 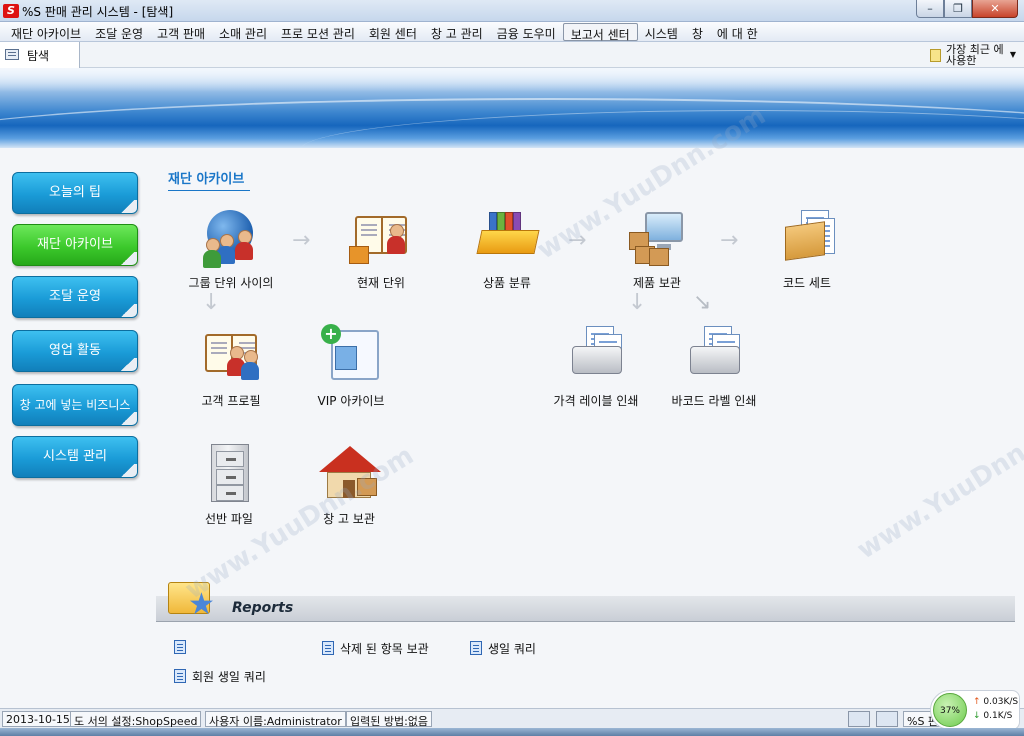 What do you see at coordinates (75, 405) in the screenshot?
I see `sidebar-item-warehouse-business: 창 고에 넣는 비즈니스` at bounding box center [75, 405].